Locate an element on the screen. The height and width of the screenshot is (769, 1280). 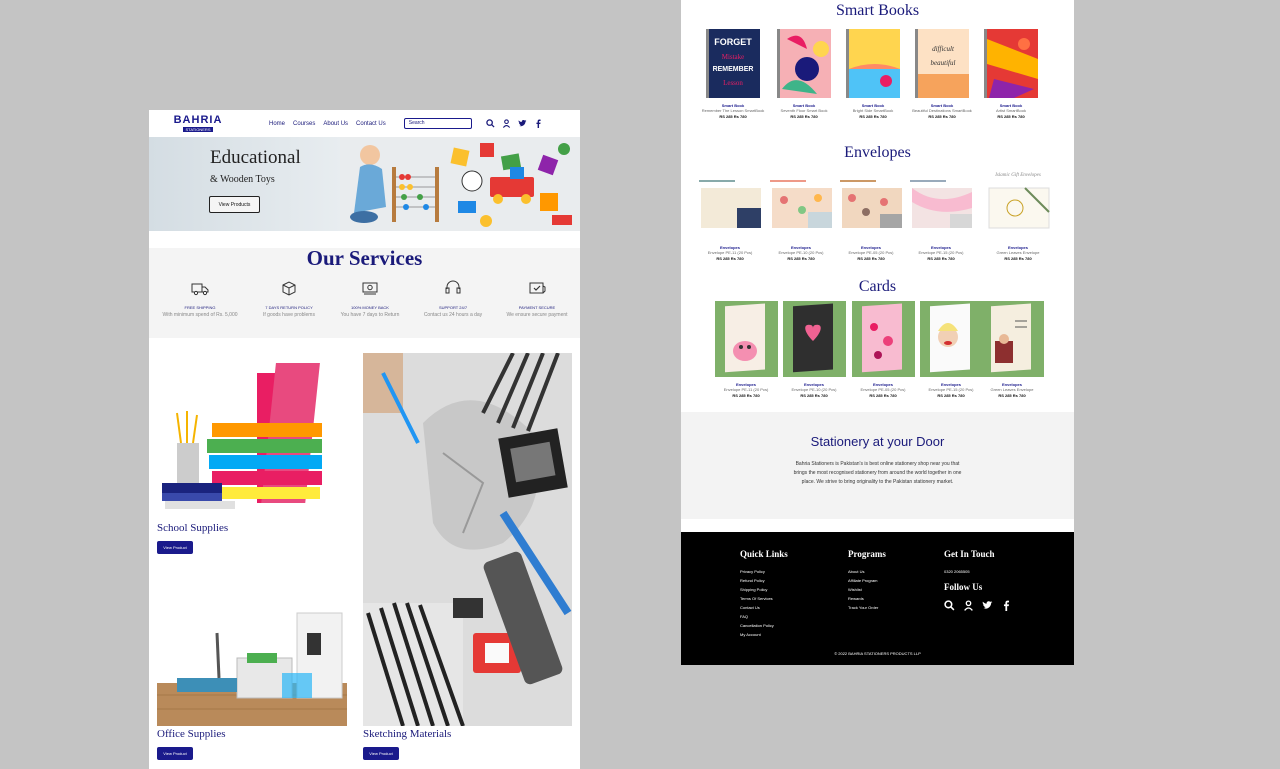
brand-logo: BAHRIA STATIONERS is located at coordinates (198, 124).